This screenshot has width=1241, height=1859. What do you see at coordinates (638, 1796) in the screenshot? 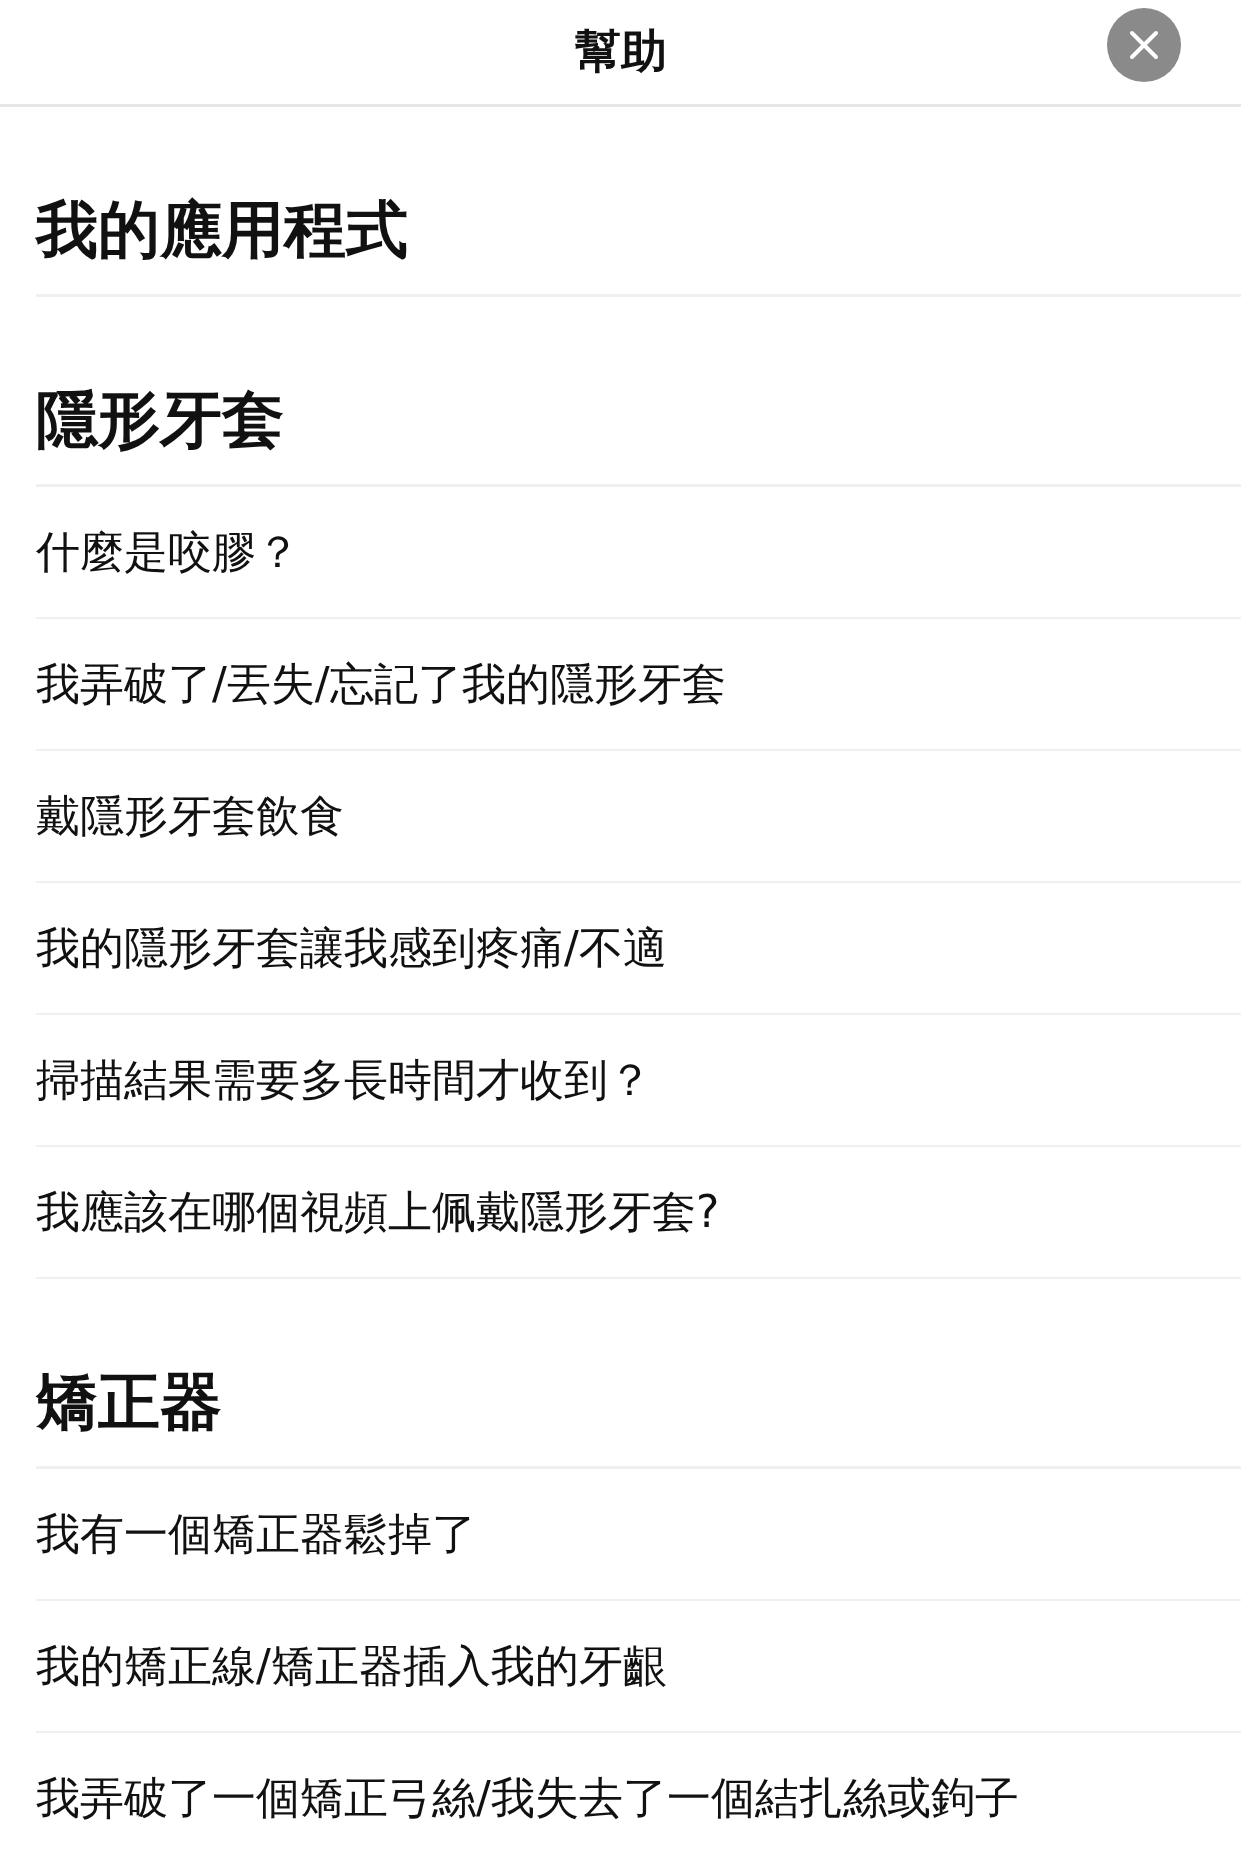
I see `help-item: 我弄破了一個矯正弓絲/我失去了一個結扎絲或鉤子` at bounding box center [638, 1796].